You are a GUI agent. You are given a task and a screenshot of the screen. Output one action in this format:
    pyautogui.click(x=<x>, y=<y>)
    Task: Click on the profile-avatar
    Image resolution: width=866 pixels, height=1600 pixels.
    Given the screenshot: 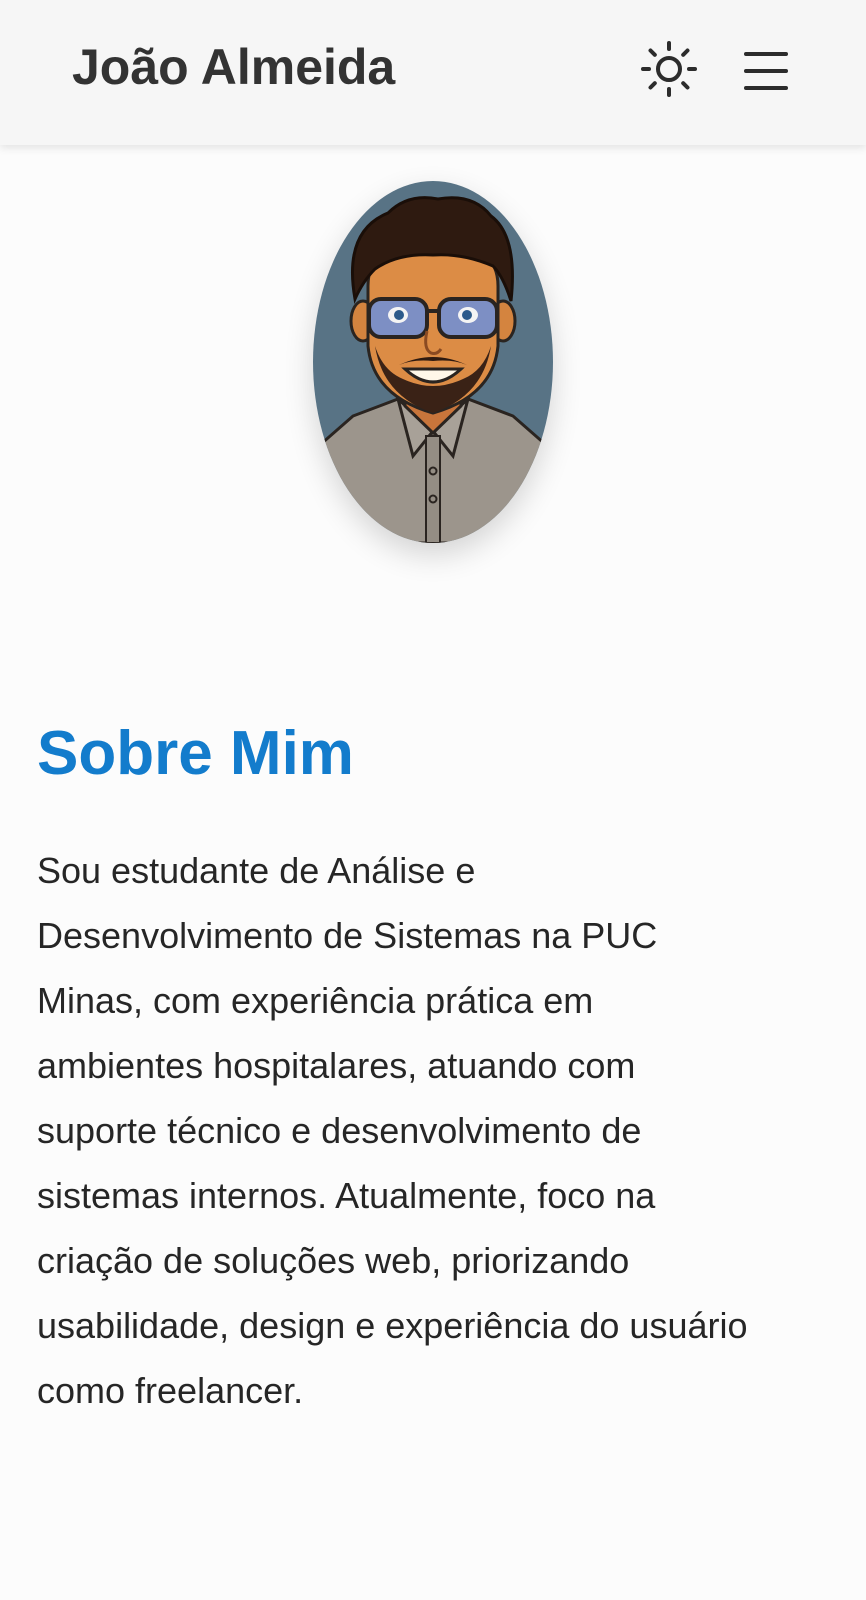 What is the action you would take?
    pyautogui.click(x=433, y=362)
    